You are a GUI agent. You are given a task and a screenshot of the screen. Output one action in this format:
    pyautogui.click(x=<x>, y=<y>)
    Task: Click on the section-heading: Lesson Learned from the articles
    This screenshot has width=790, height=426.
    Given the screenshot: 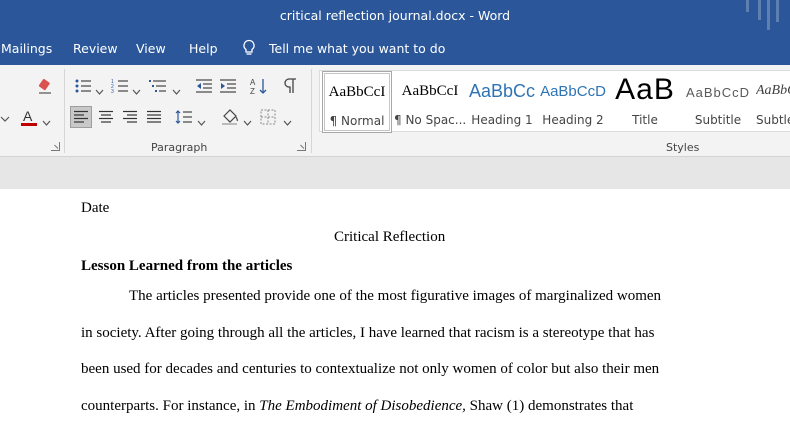 What is the action you would take?
    pyautogui.click(x=187, y=266)
    